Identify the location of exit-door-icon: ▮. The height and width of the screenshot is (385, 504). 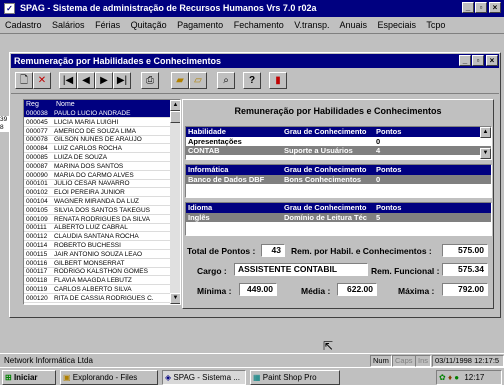
(278, 80).